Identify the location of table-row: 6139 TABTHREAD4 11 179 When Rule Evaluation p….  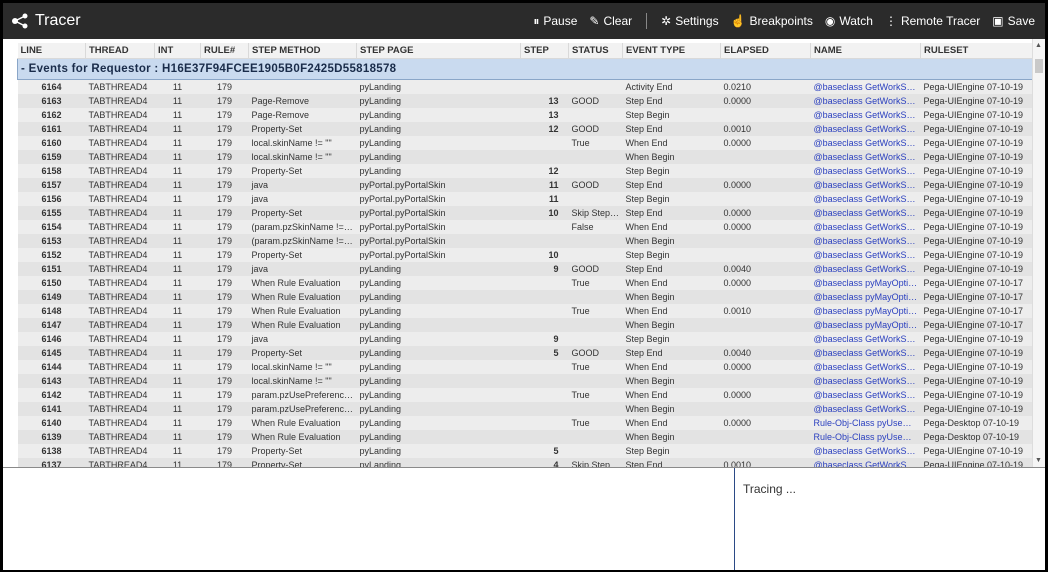
(525, 437).